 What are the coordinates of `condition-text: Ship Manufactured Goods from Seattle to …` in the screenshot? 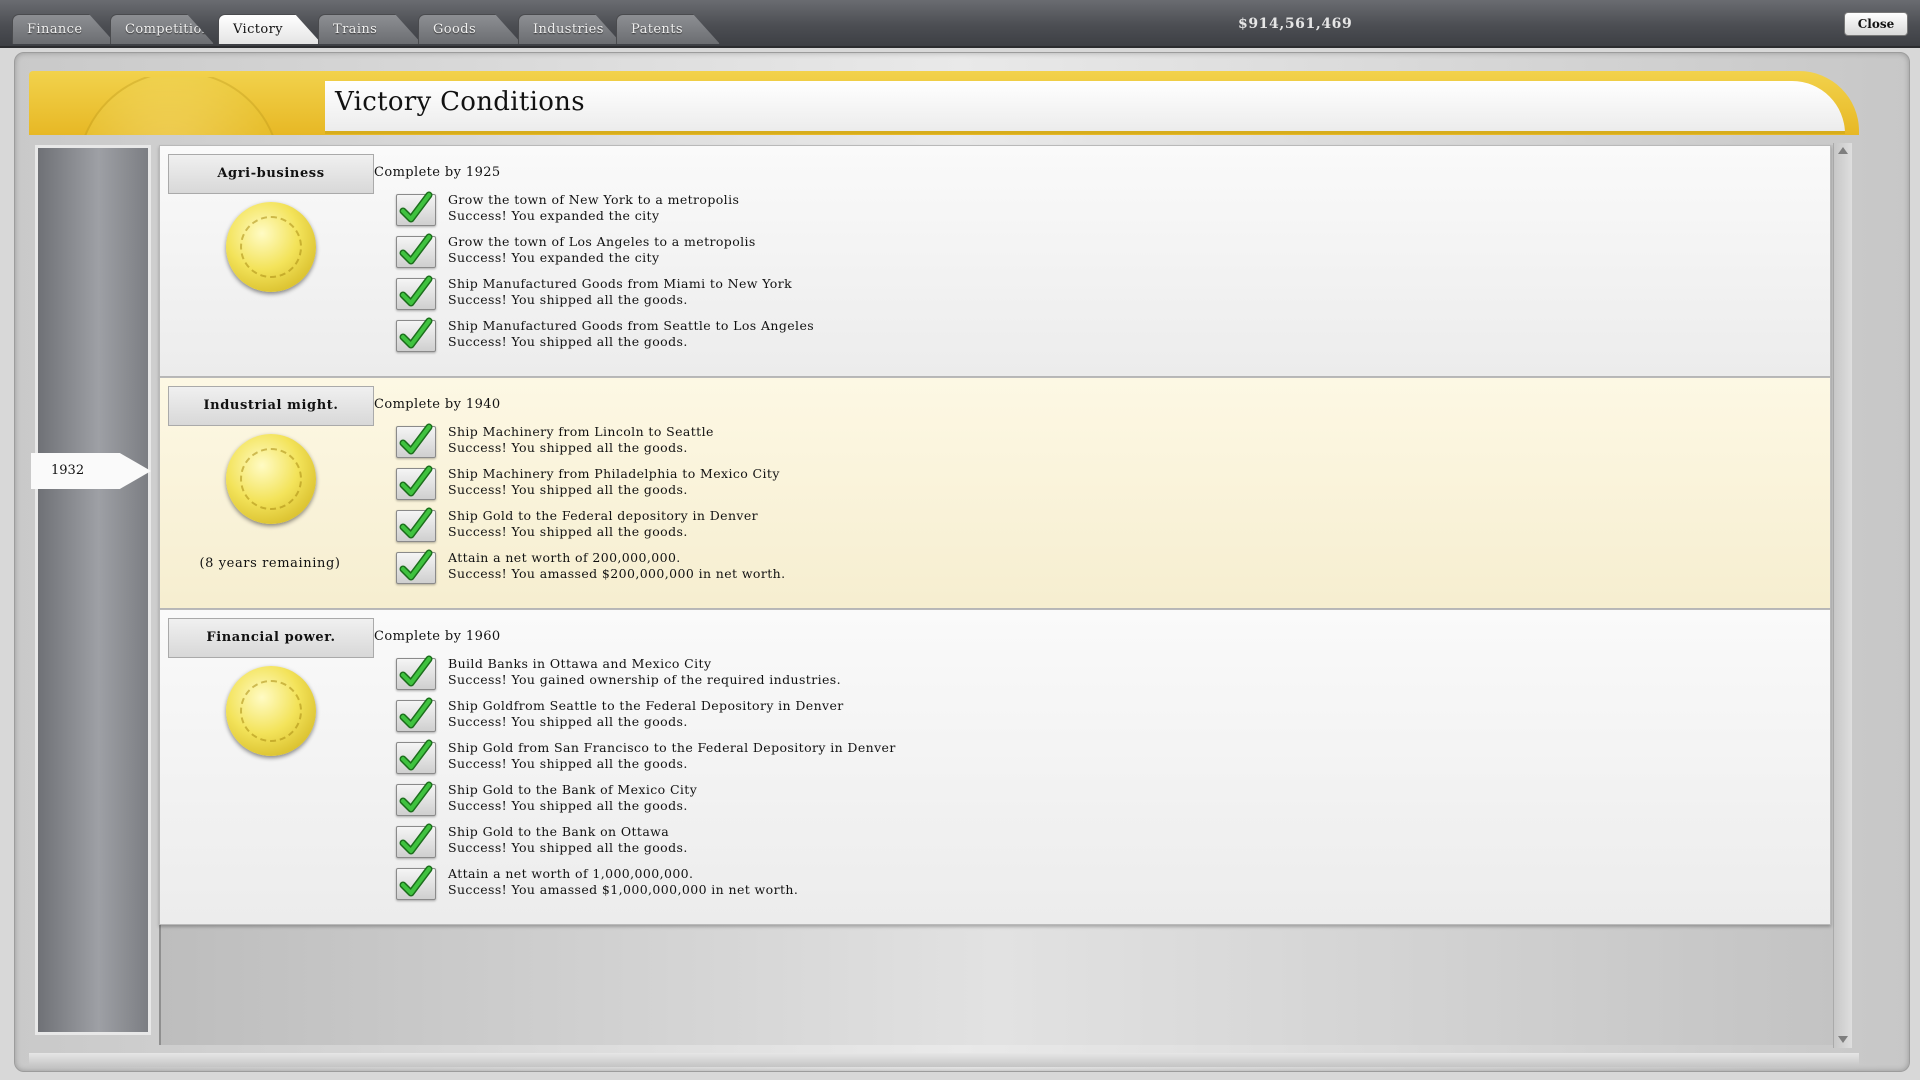 It's located at (631, 333).